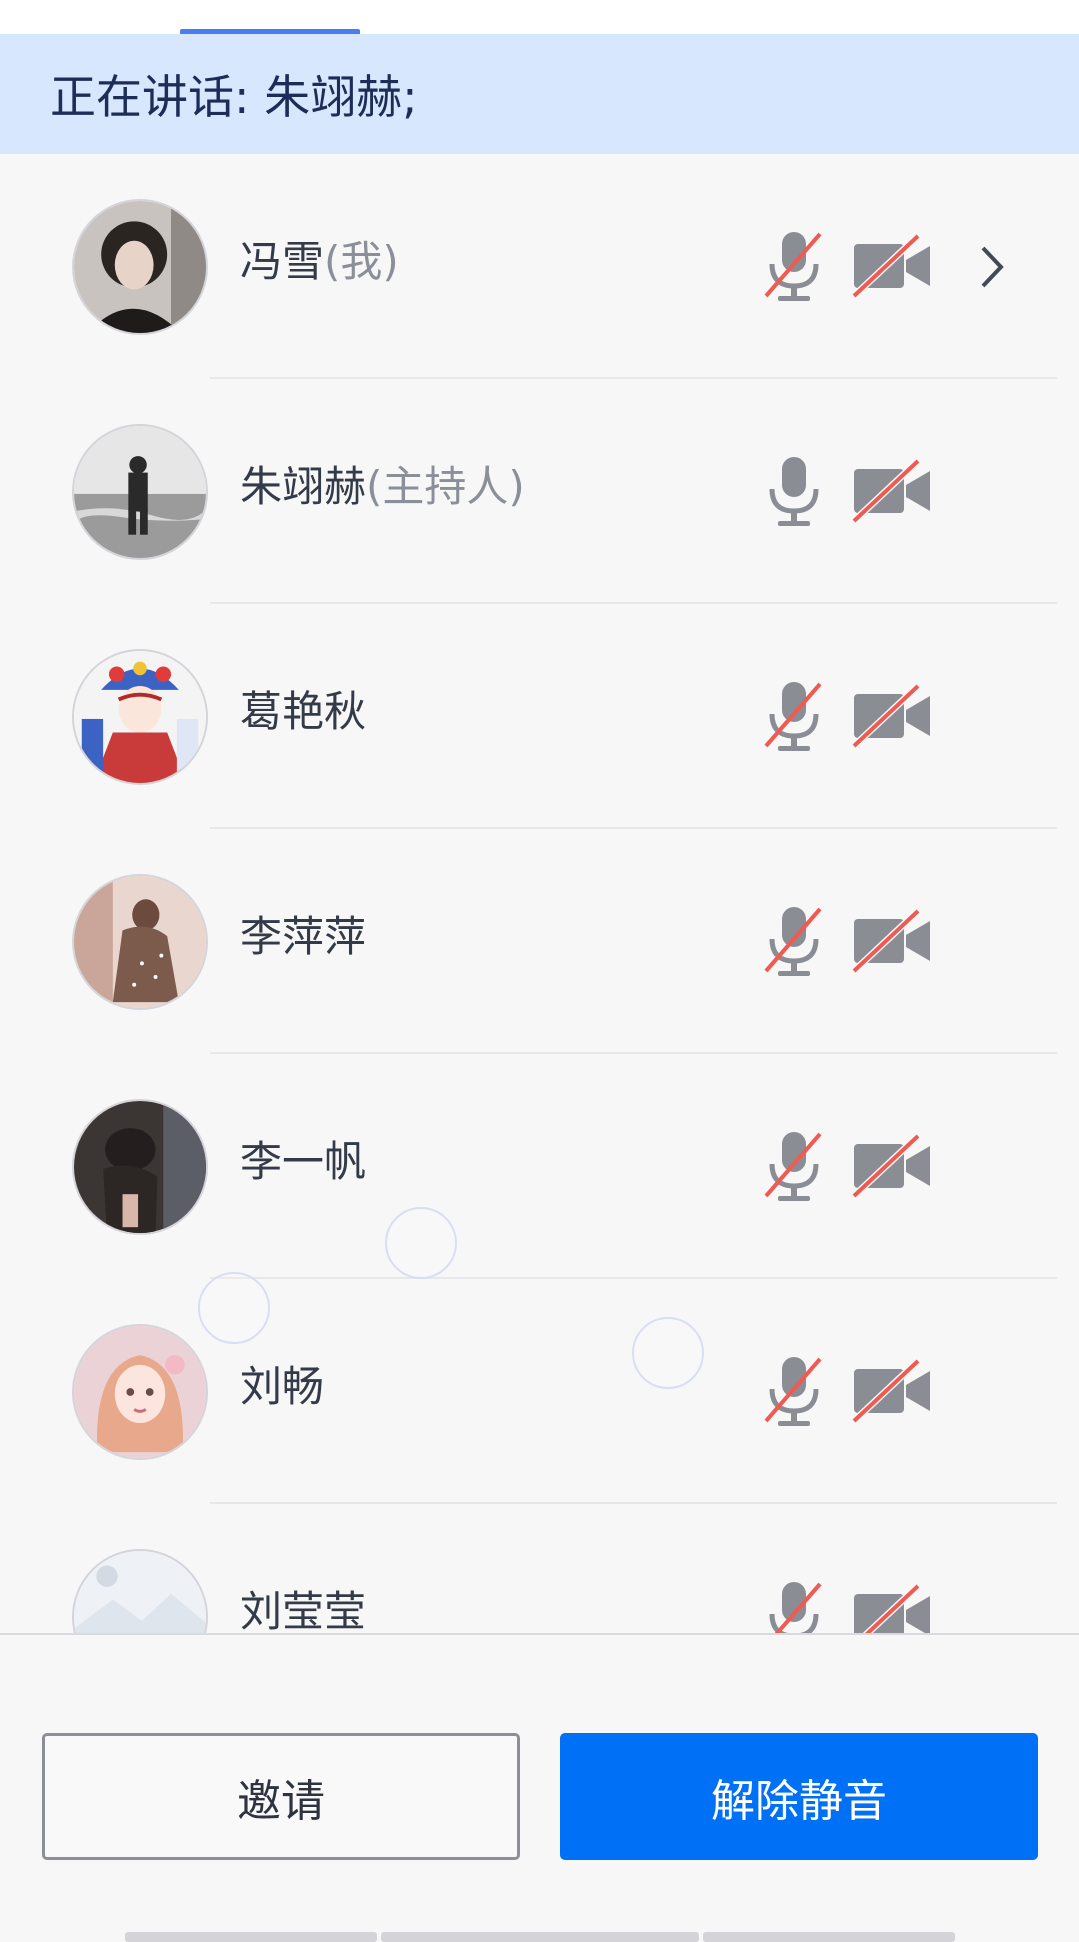 The width and height of the screenshot is (1079, 1942). I want to click on participant-name: 李萍萍, so click(303, 937).